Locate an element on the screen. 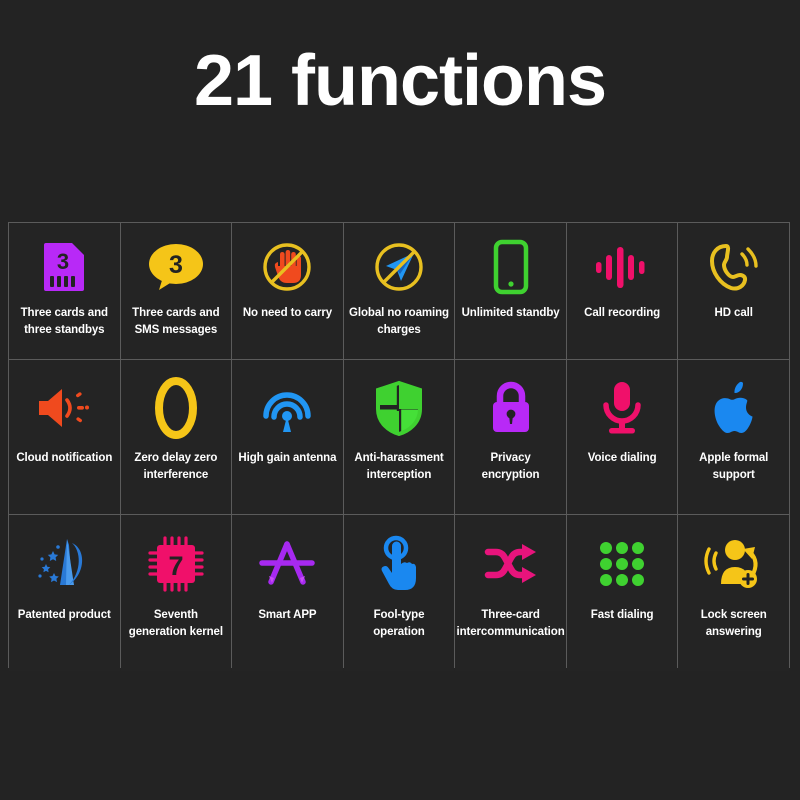  function-cell-patented-product: Patented product is located at coordinates (64, 593).